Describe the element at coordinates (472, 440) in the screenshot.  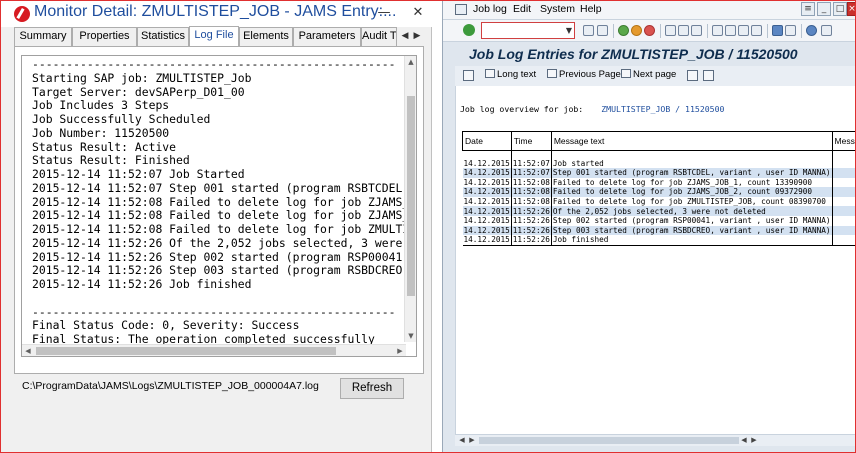
I see `scroll-right-small-icon: ▶` at that location.